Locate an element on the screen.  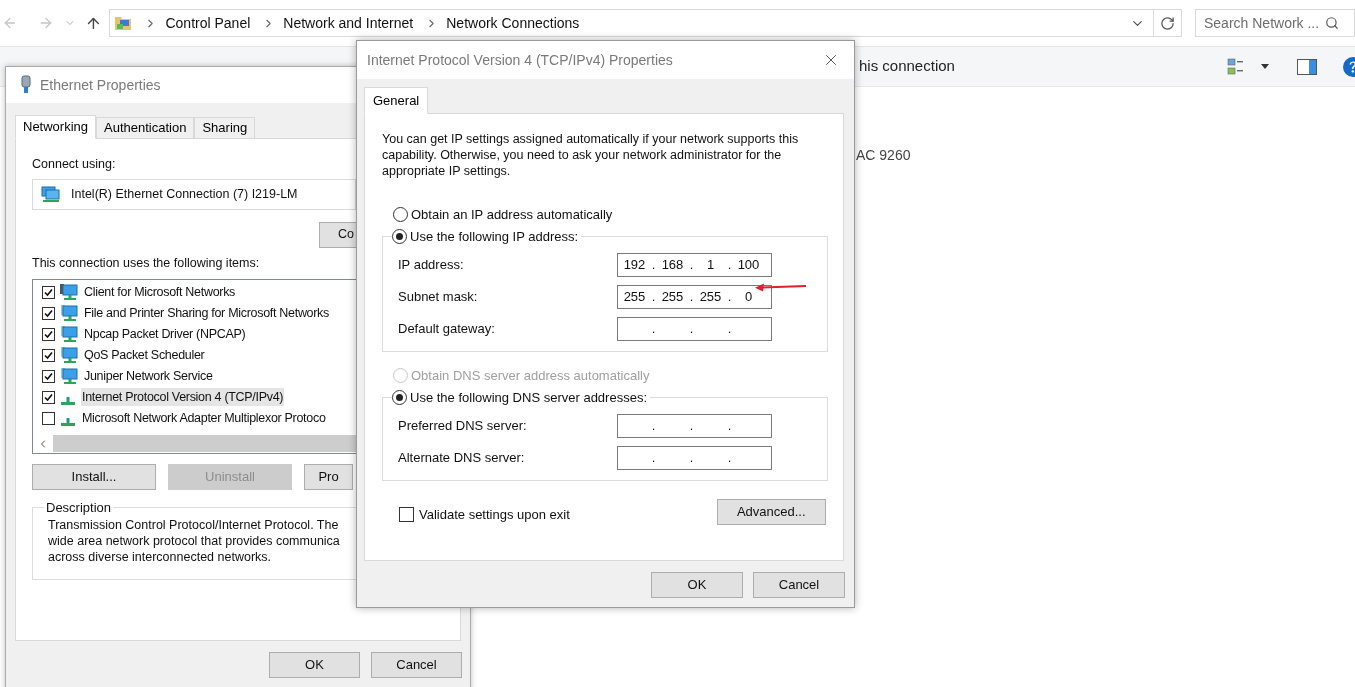
toolbar-command: his connection is located at coordinates (907, 66).